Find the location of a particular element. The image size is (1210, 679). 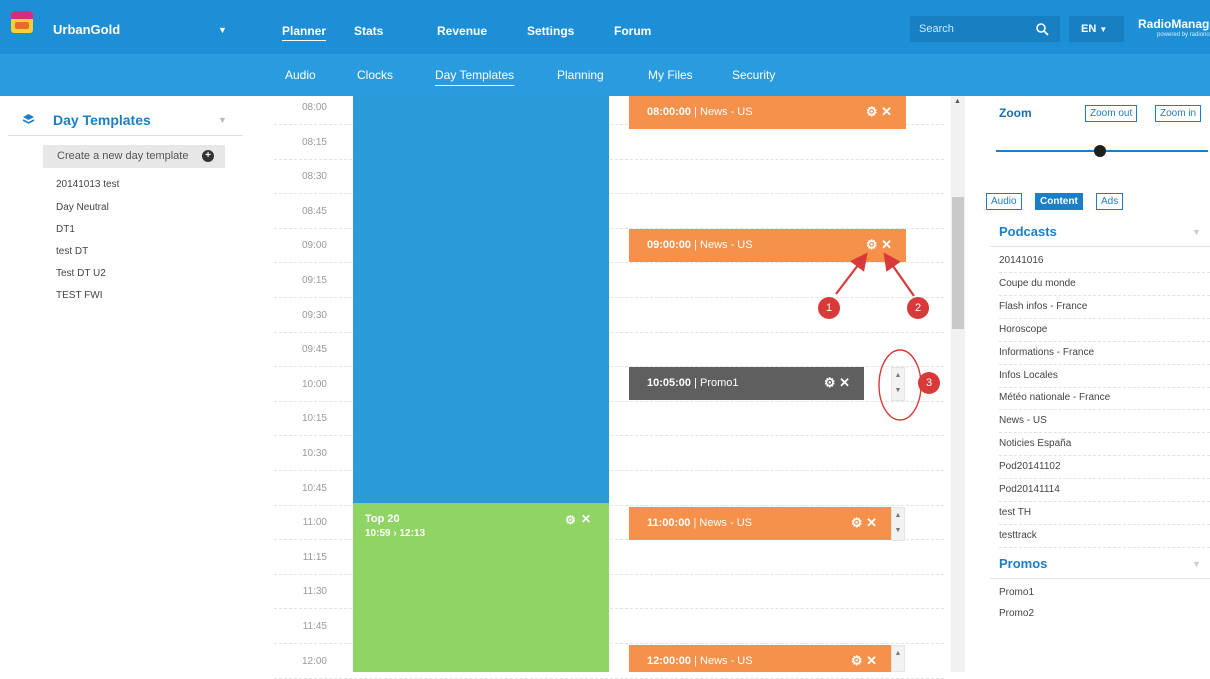

podcast-item: Noticies España is located at coordinates (1104, 445).